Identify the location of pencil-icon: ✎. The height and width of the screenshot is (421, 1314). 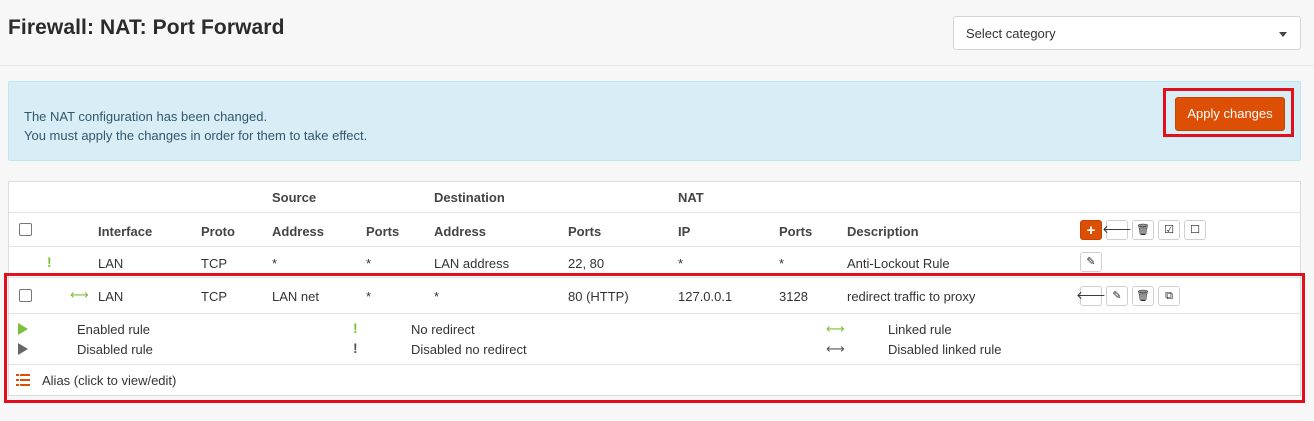
(1091, 261).